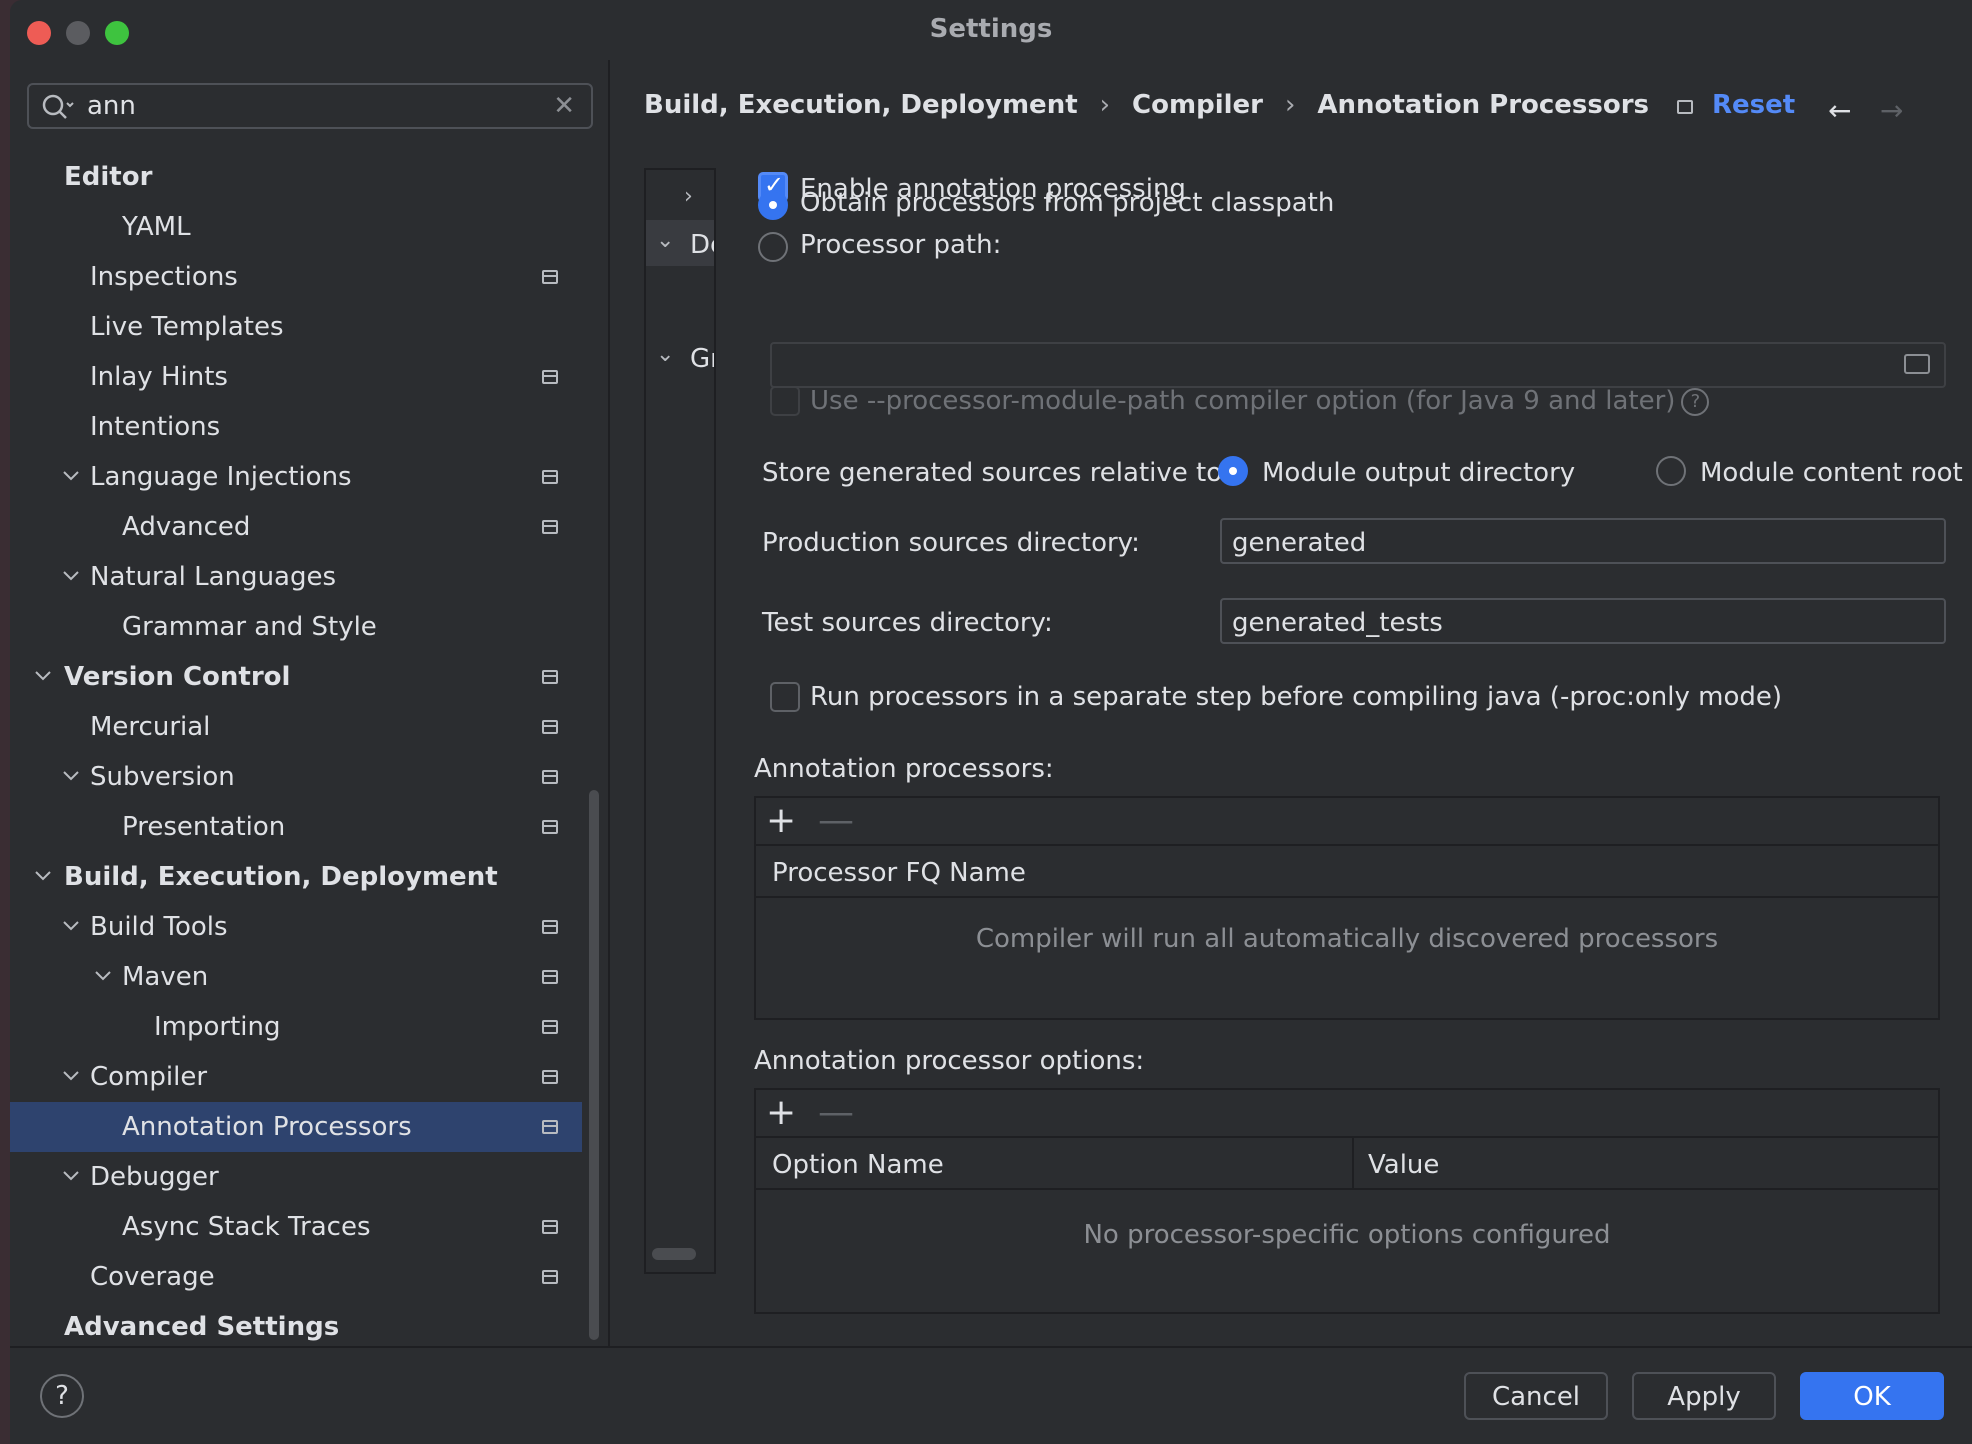 This screenshot has height=1444, width=1972. Describe the element at coordinates (861, 105) in the screenshot. I see `breadcrumb-item: Build, Execution, Deployment` at that location.